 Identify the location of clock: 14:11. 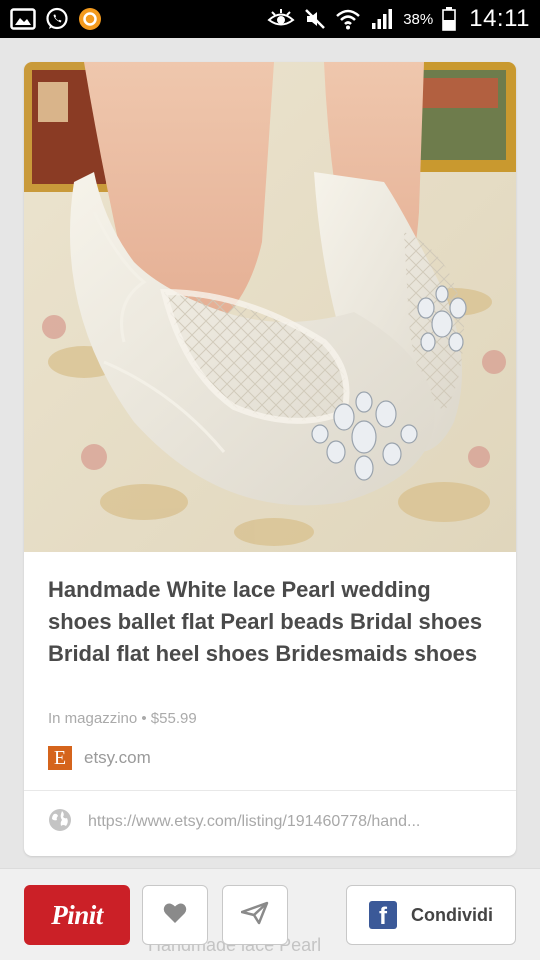
(499, 18).